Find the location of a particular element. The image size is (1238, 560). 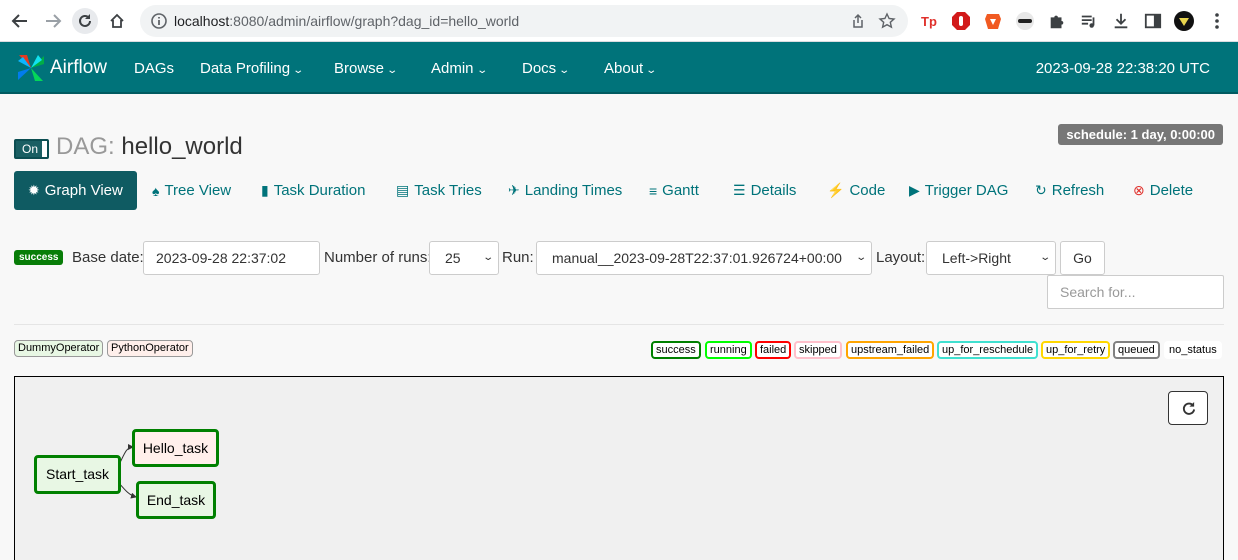

nav-dags: DAGs is located at coordinates (154, 68).